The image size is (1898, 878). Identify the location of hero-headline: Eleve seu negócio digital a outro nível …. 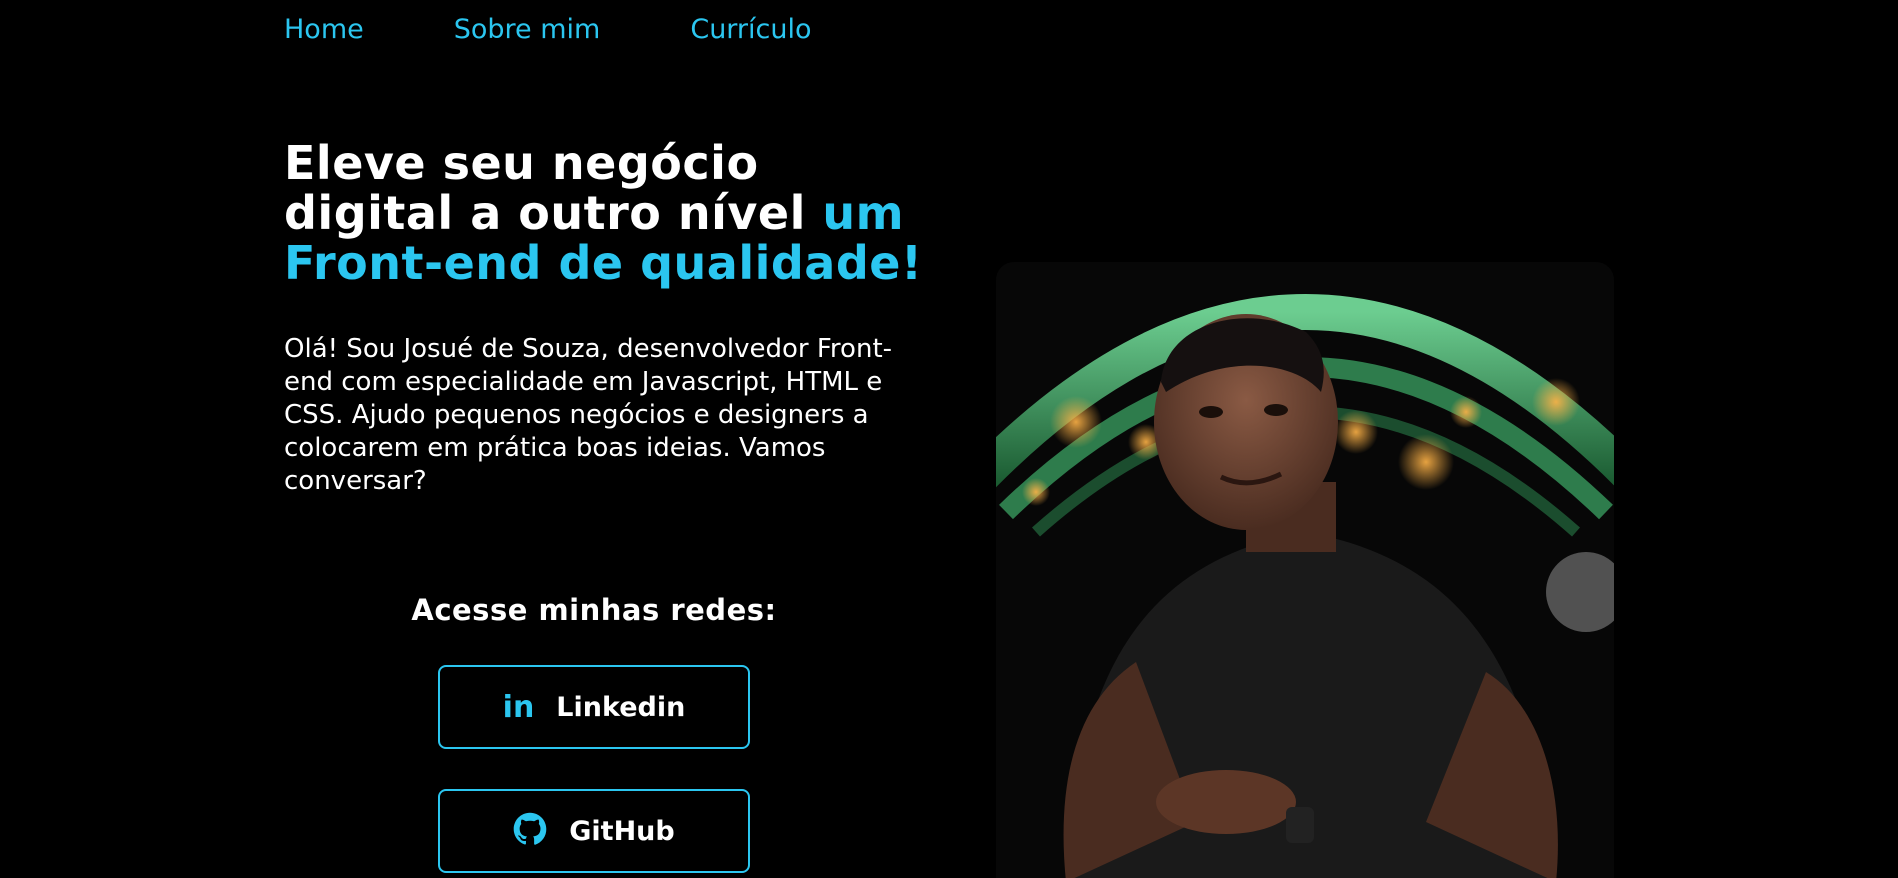
(604, 213).